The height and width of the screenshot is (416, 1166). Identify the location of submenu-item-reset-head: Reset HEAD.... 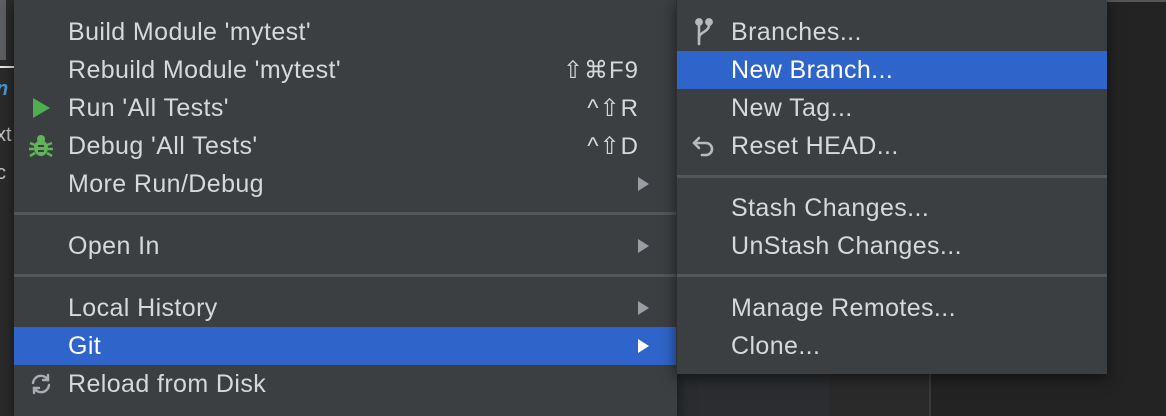
(892, 146).